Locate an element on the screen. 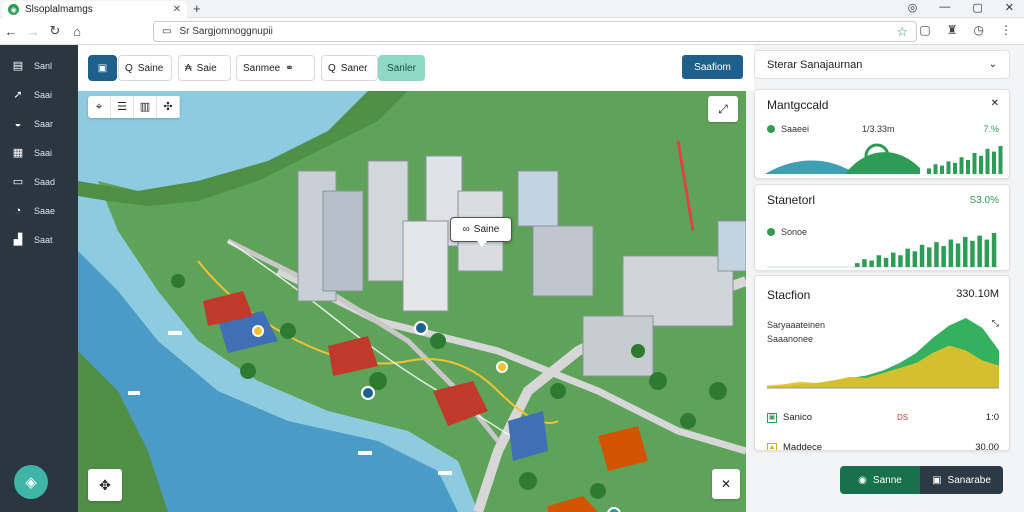 The width and height of the screenshot is (1024, 512). card-value: 330.10M is located at coordinates (977, 294).